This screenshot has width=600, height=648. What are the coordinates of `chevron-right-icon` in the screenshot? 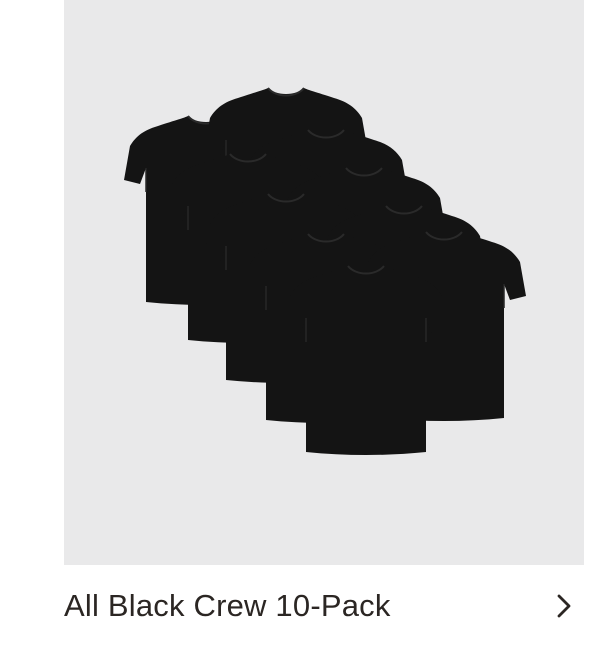 It's located at (564, 606).